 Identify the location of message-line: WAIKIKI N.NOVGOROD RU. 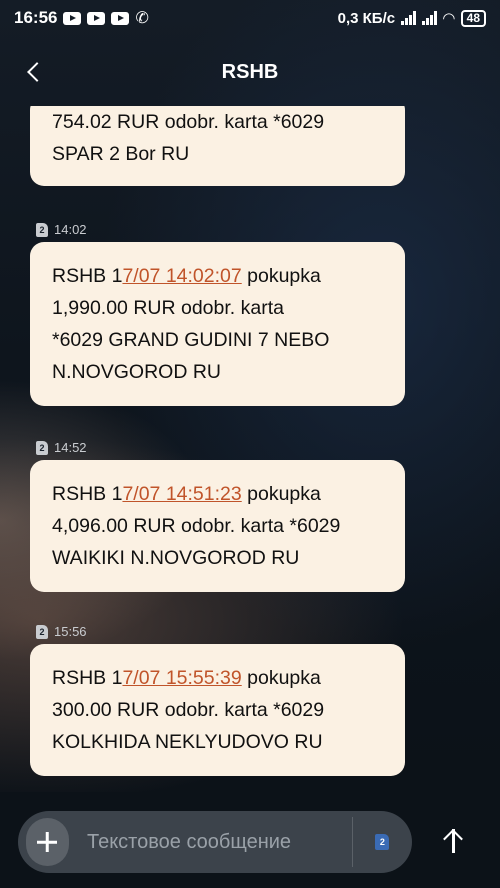
(176, 558).